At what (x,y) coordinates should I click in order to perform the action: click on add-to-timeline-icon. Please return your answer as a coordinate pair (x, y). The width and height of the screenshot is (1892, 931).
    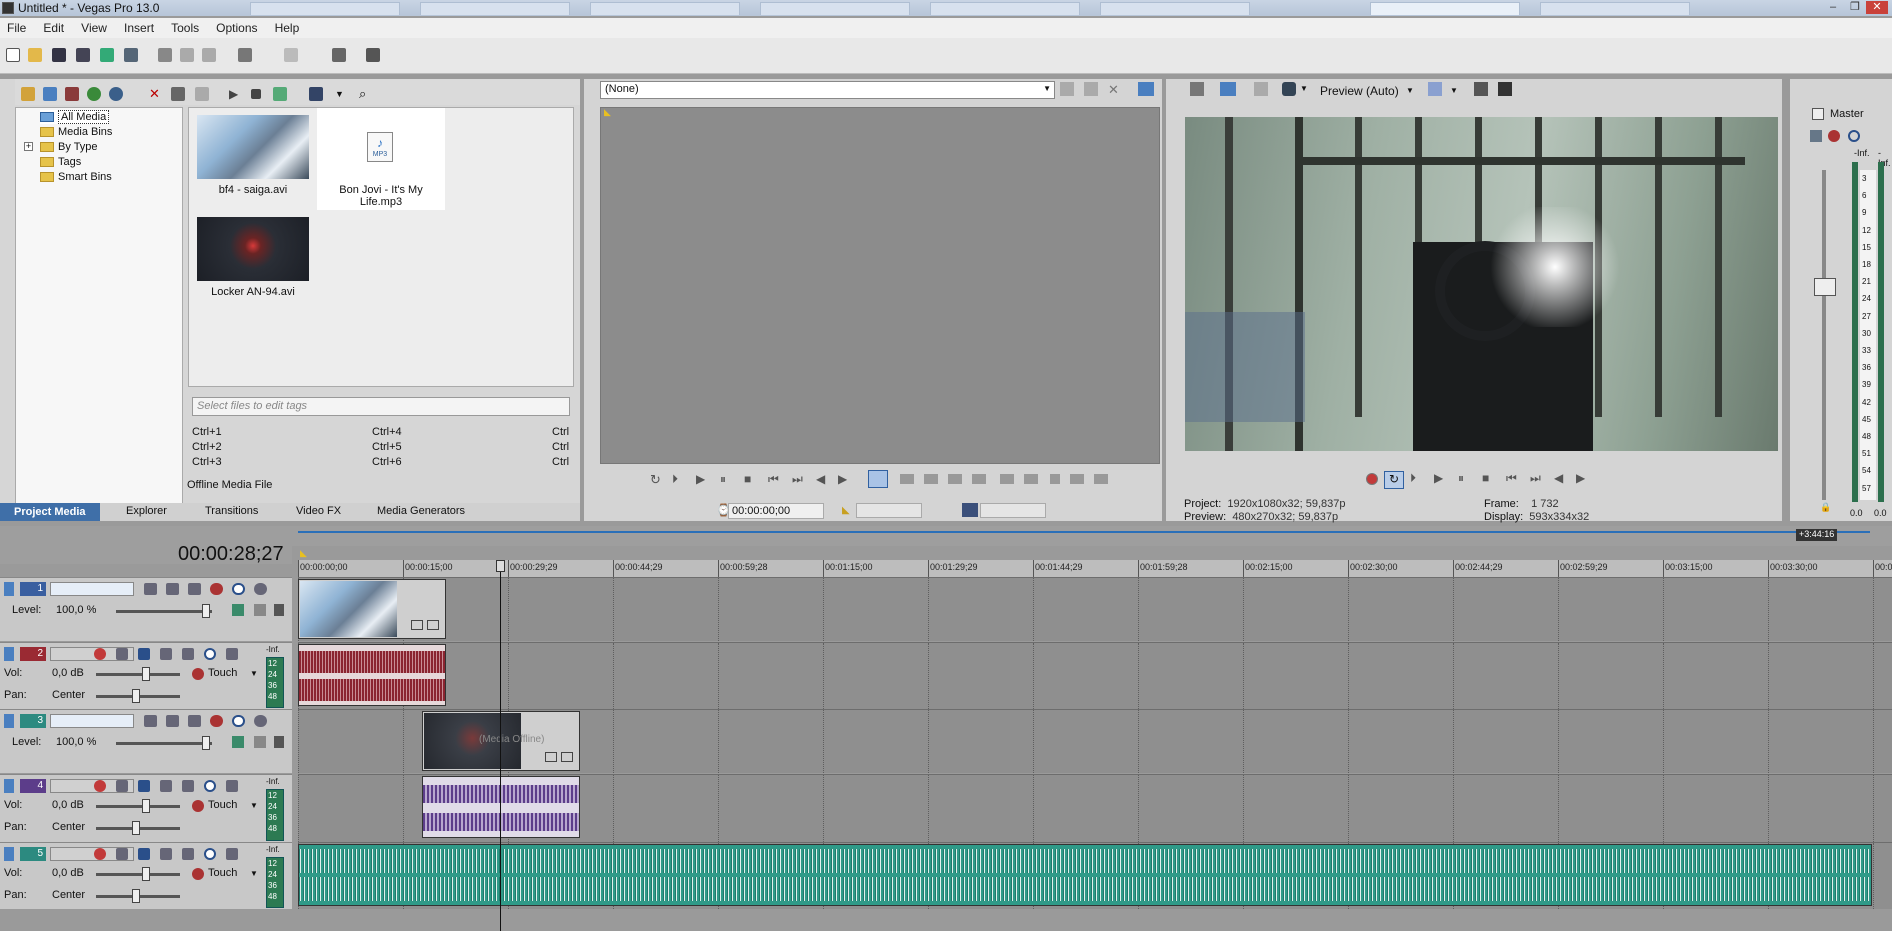
    Looking at the image, I should click on (955, 479).